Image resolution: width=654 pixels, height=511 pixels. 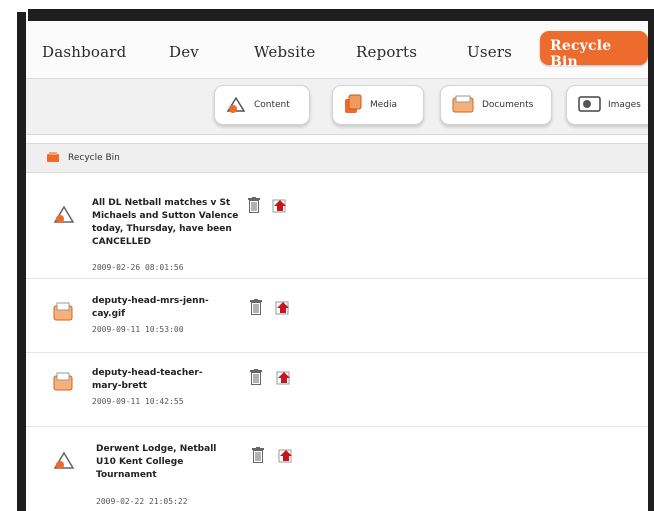 I want to click on section-content-label: Content, so click(x=272, y=105).